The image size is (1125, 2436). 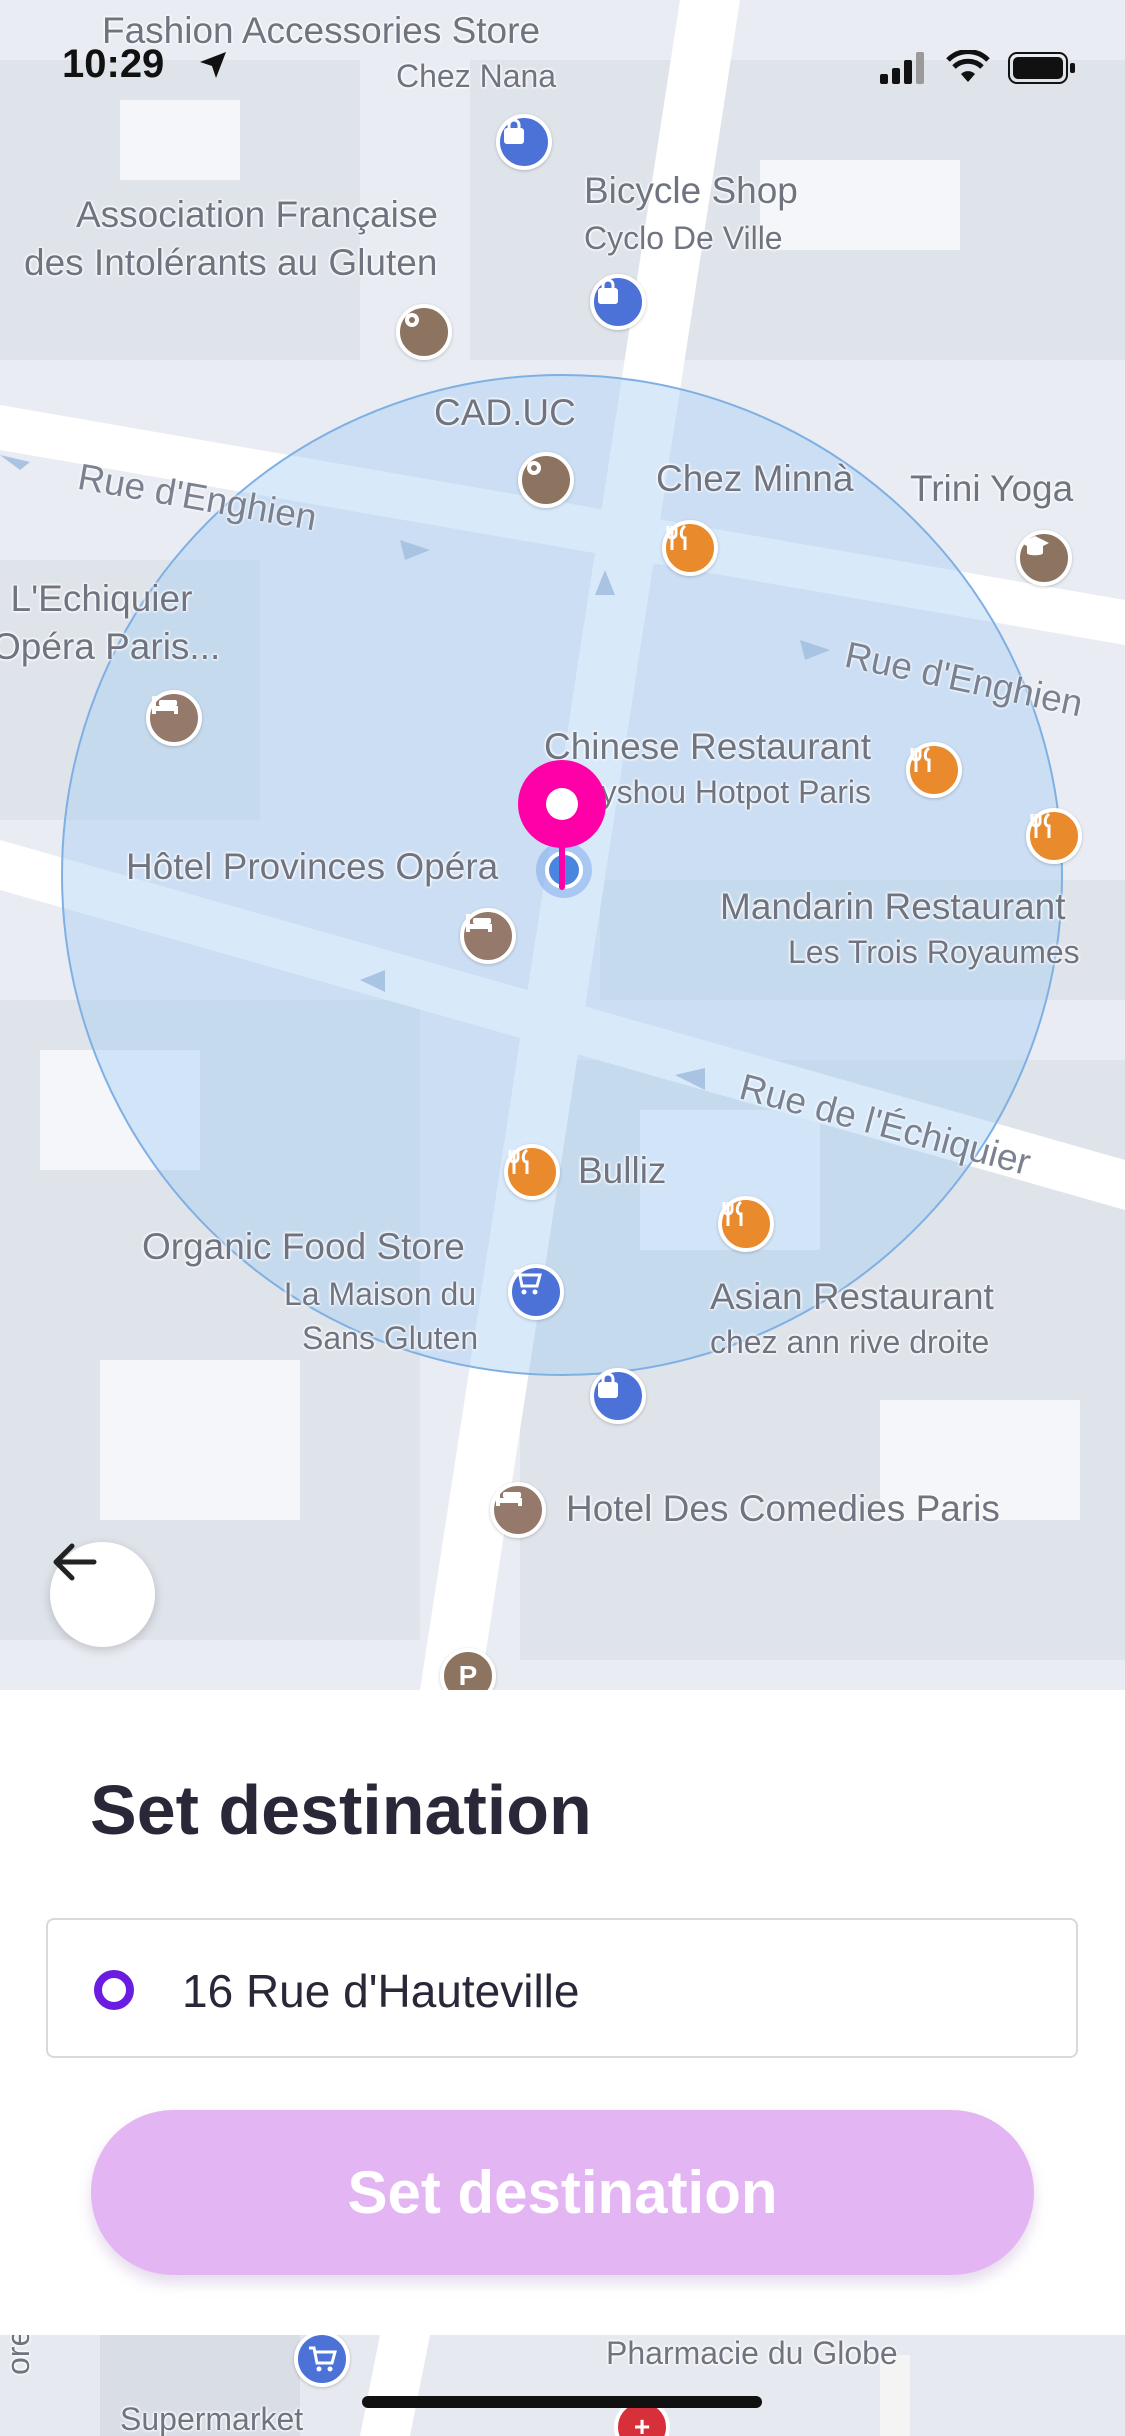 I want to click on poi-label: Bicycle Shop, so click(x=691, y=190).